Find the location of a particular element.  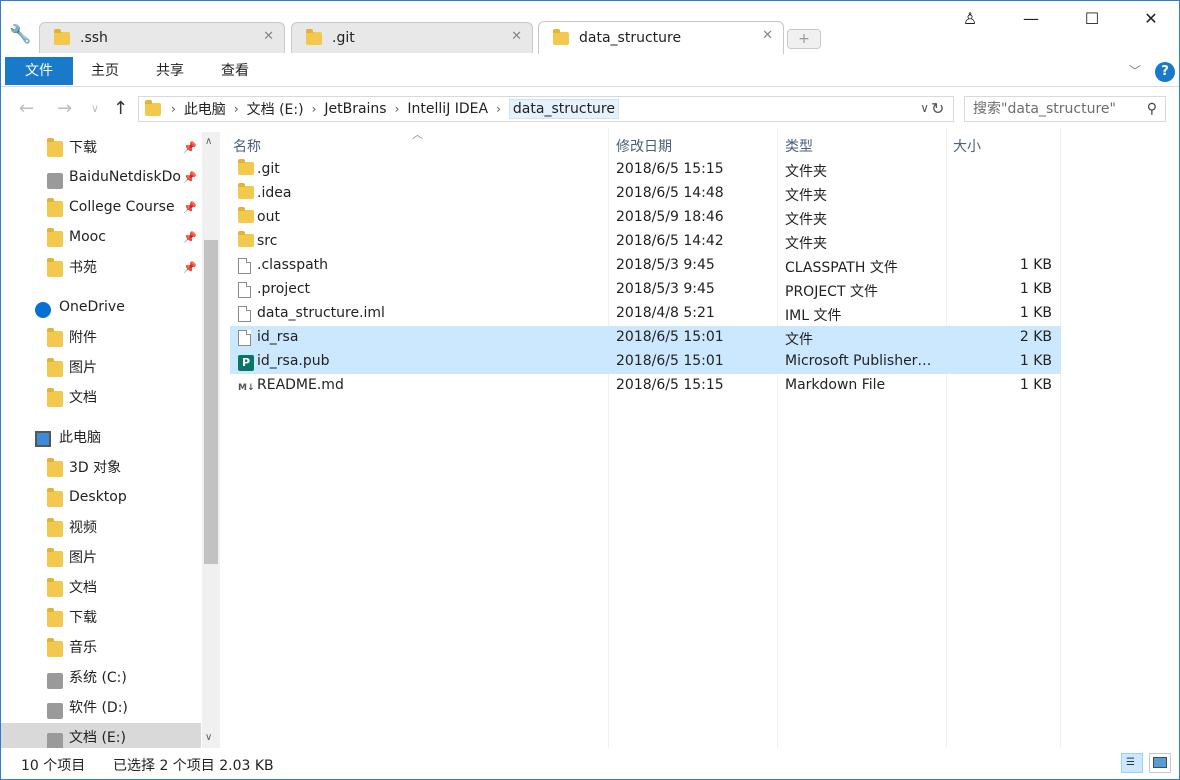

sidebar-scrollbar: ∧ ∨ is located at coordinates (211, 440).